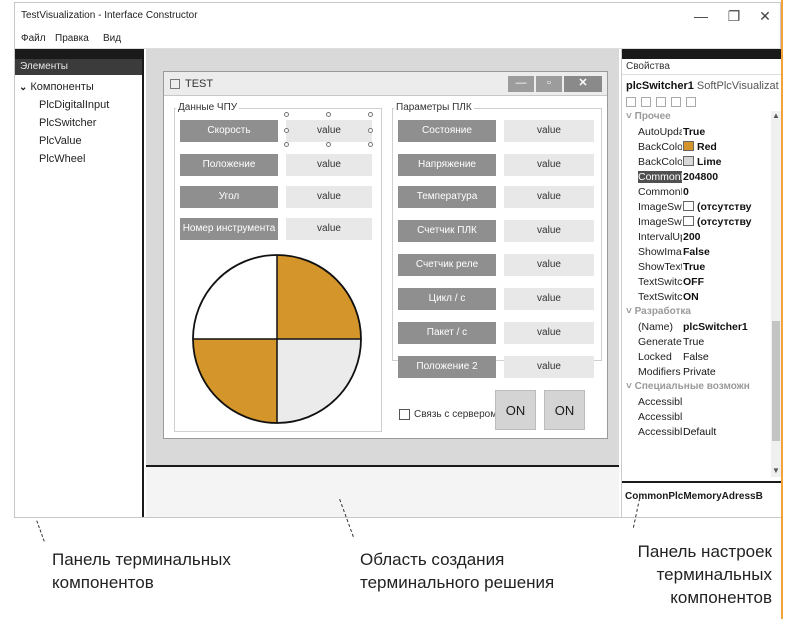 The width and height of the screenshot is (795, 619). What do you see at coordinates (74, 105) in the screenshot?
I see `component-item-digitalinput: PlcDigitalInput` at bounding box center [74, 105].